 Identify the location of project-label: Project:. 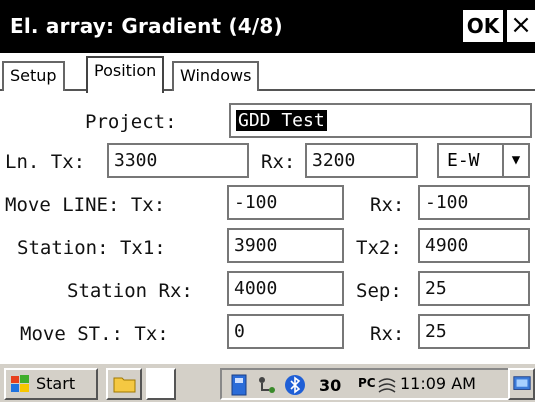
(131, 122).